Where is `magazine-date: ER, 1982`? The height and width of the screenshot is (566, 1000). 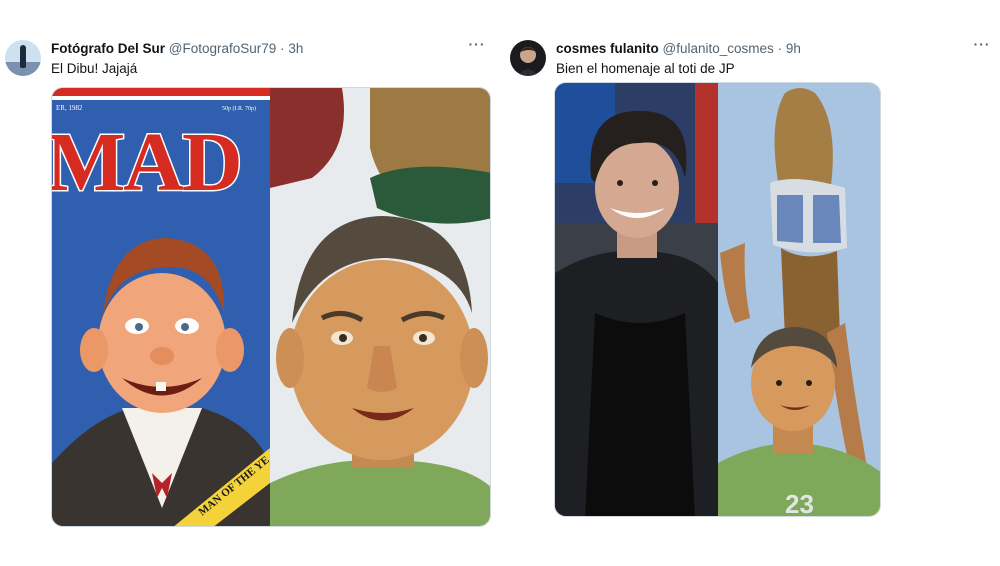 magazine-date: ER, 1982 is located at coordinates (69, 108).